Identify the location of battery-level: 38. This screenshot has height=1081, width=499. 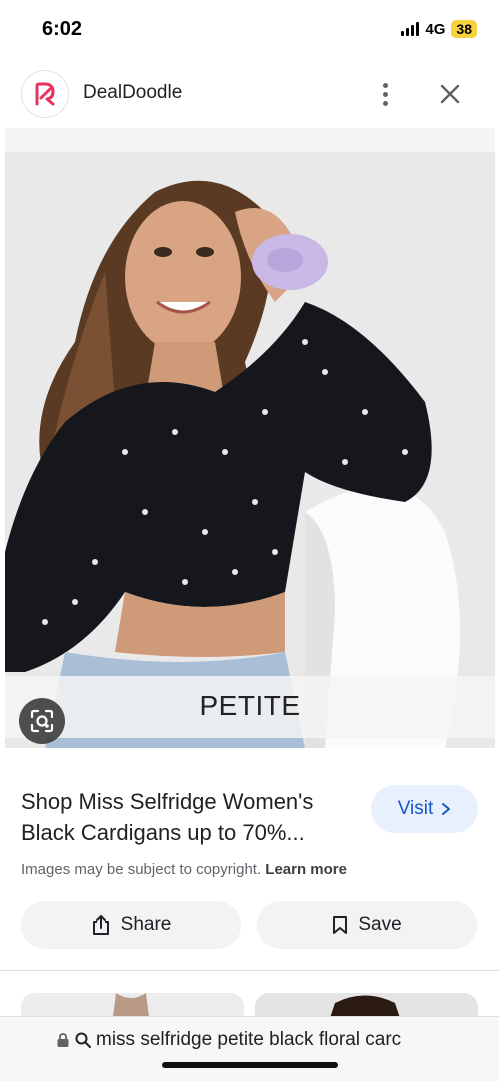
(464, 29).